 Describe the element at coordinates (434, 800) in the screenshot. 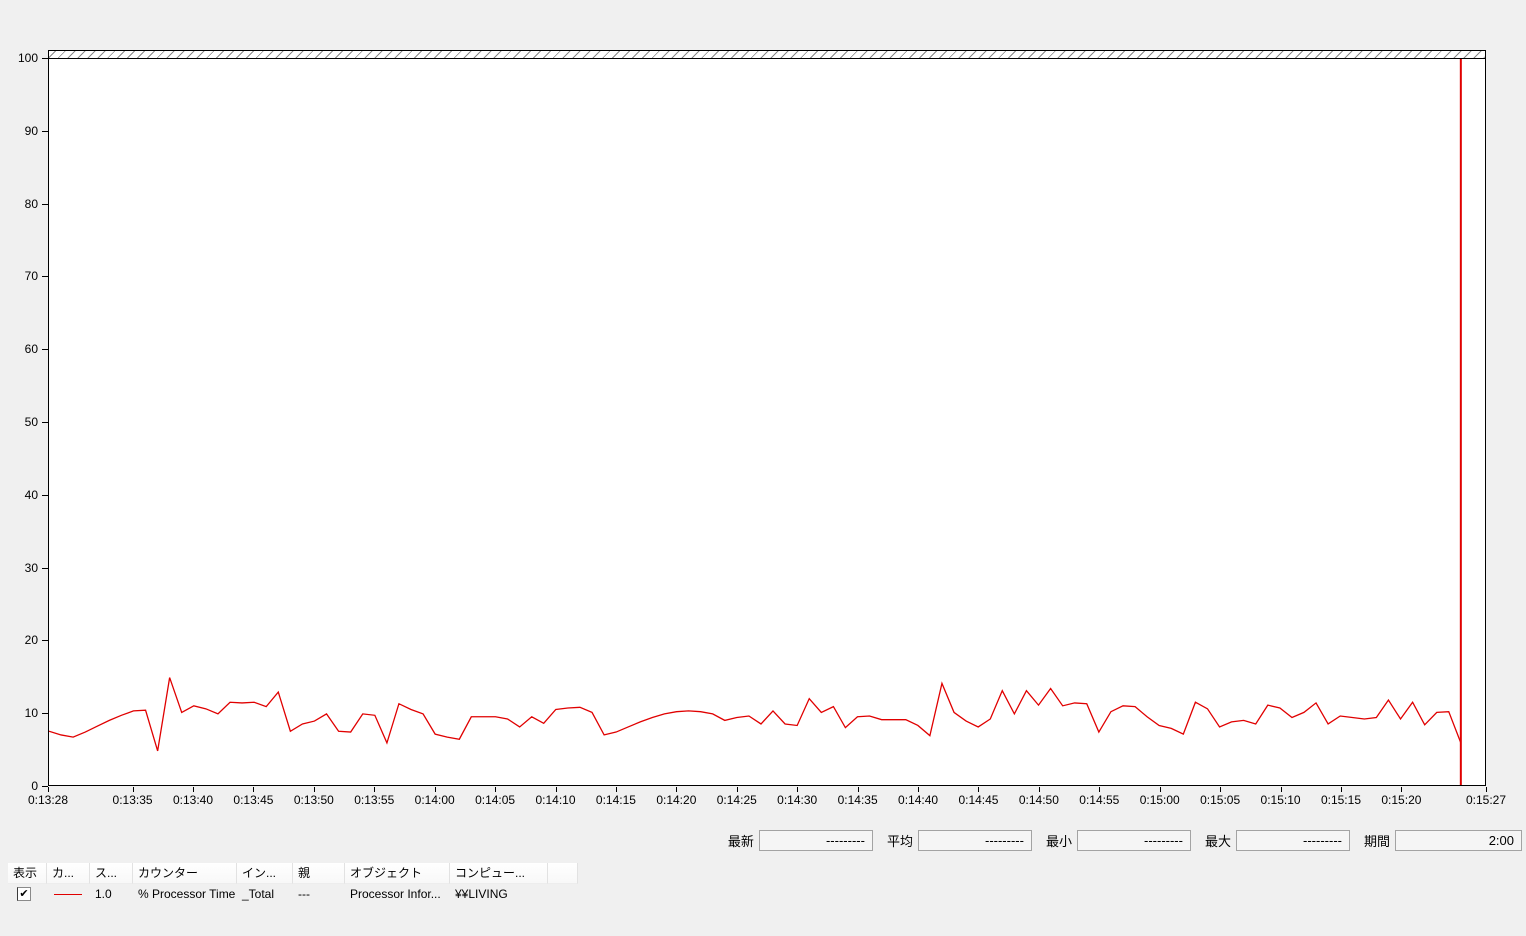

I see `x-axis-tick-label: 0:14:00` at that location.